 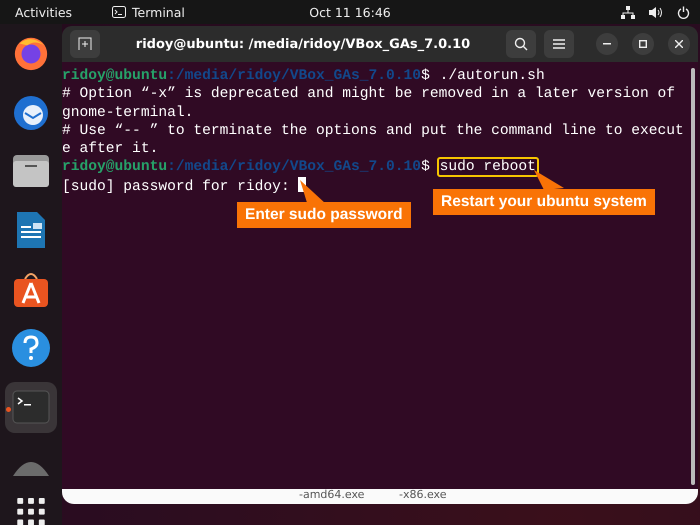 I want to click on search-icon, so click(x=521, y=44).